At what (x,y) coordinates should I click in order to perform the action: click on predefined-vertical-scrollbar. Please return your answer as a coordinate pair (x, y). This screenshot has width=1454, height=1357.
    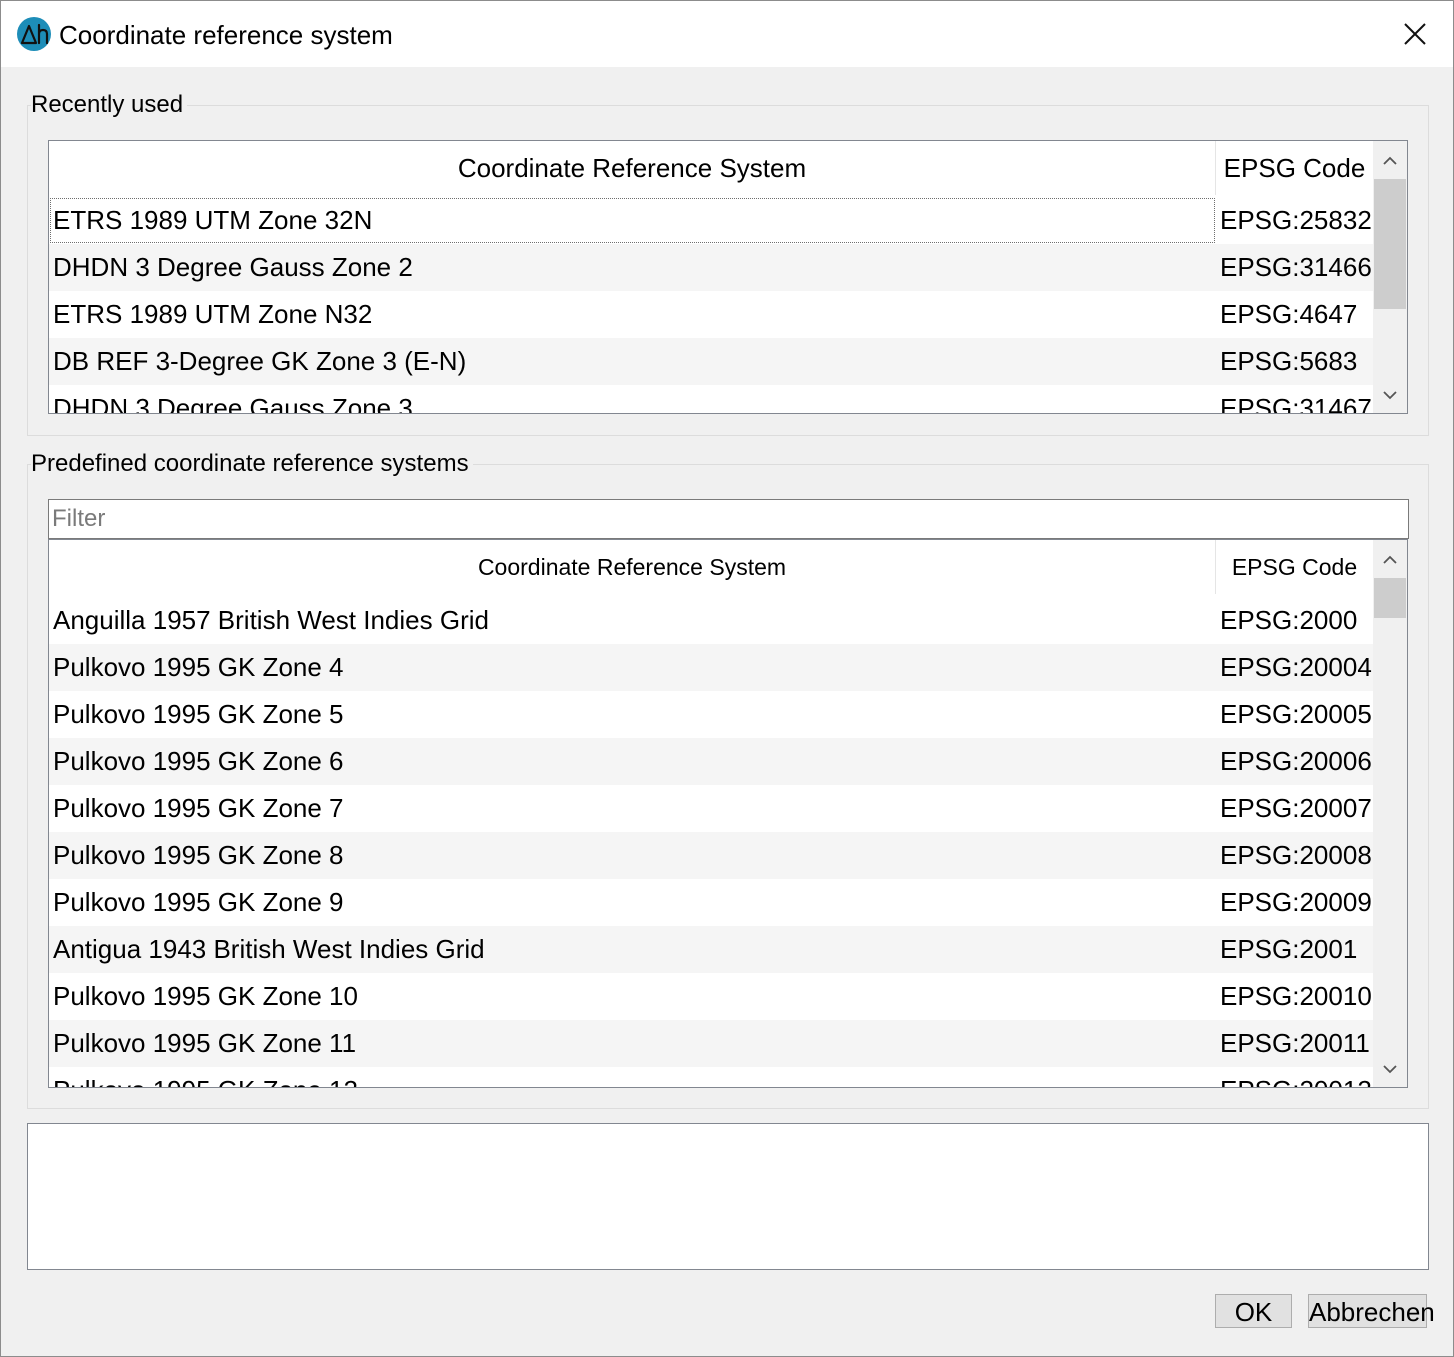
    Looking at the image, I should click on (1390, 813).